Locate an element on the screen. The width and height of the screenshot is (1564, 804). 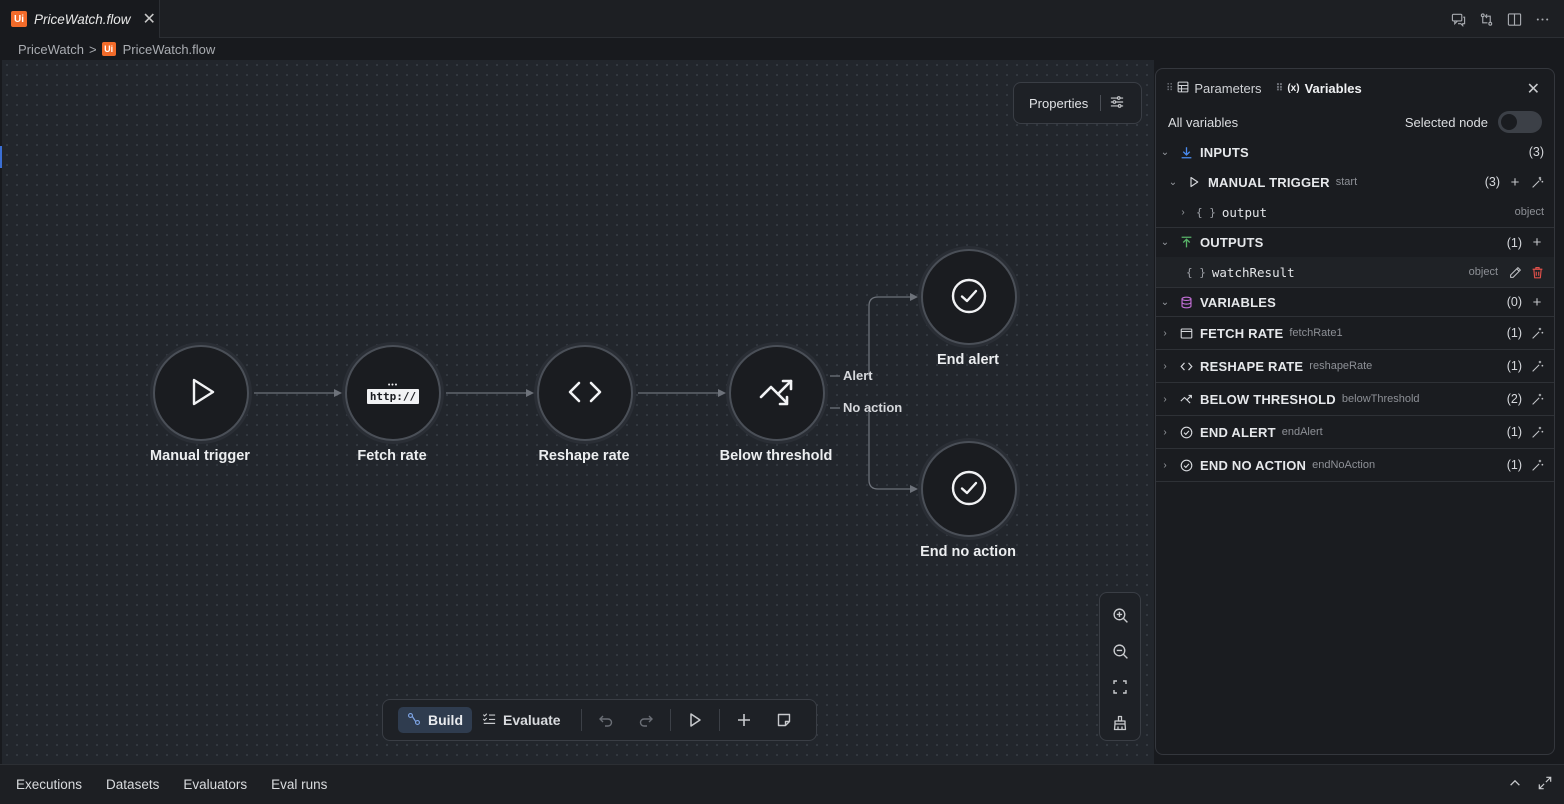
group-fetch-rate-count: (1) is located at coordinates (1514, 333).